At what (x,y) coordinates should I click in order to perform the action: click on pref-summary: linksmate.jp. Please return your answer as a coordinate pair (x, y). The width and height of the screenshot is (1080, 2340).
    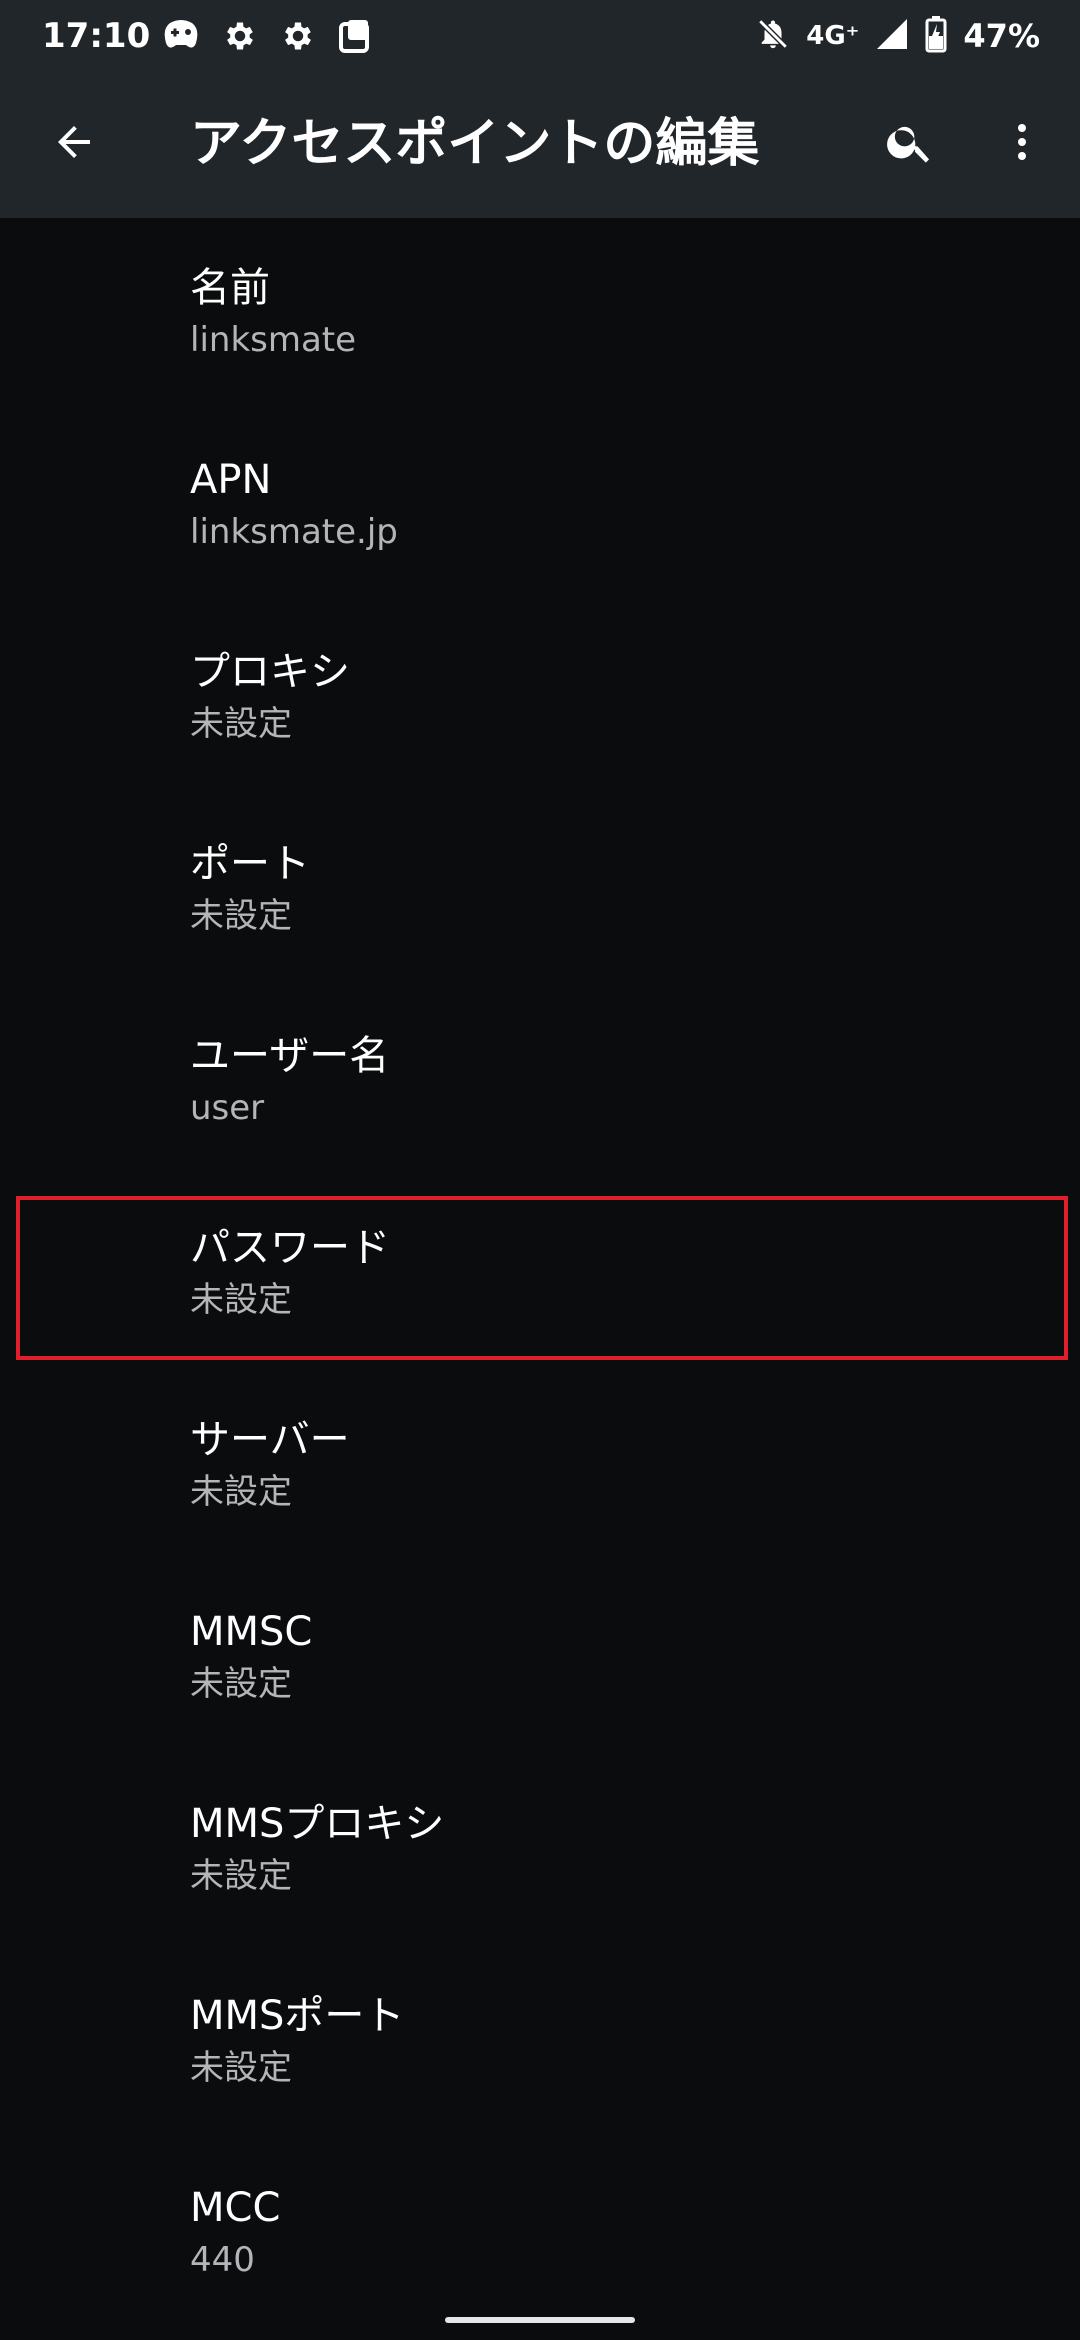
    Looking at the image, I should click on (294, 532).